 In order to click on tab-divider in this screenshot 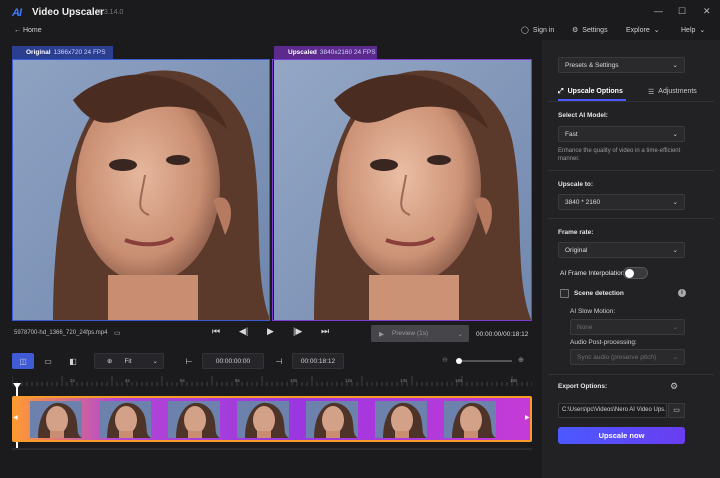, I will do `click(631, 101)`.